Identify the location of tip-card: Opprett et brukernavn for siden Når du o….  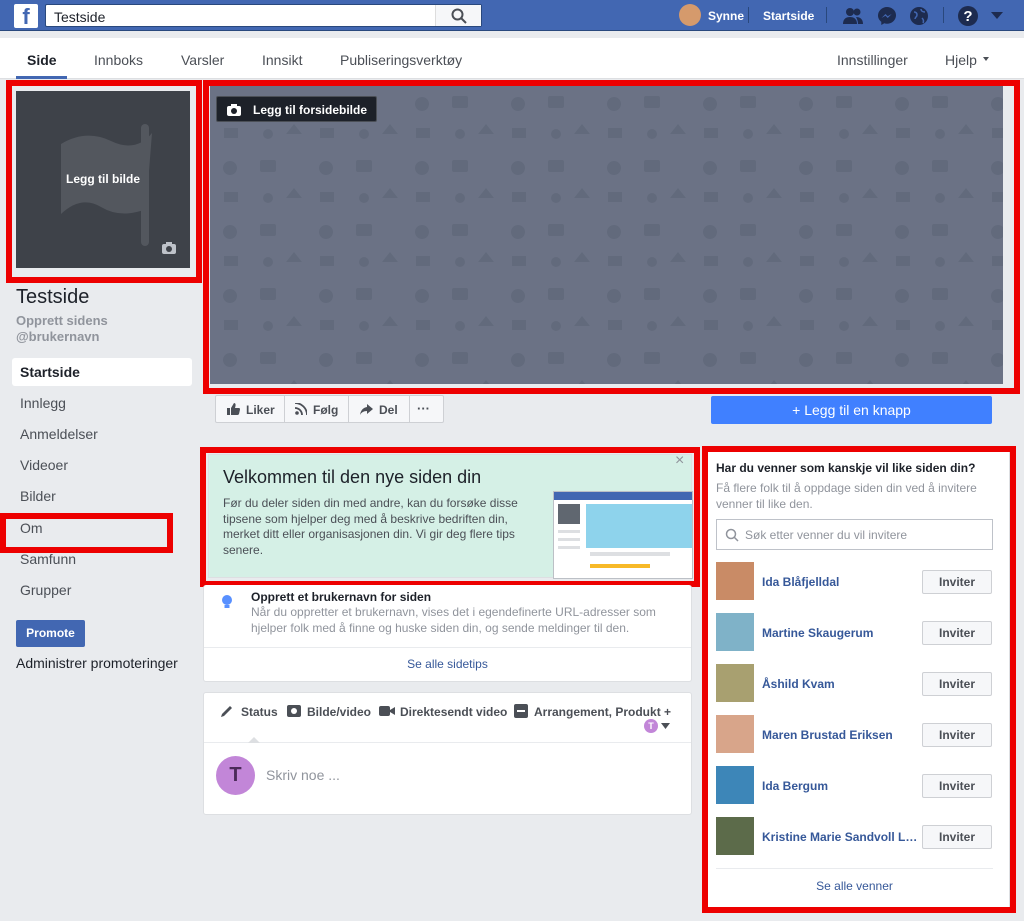
(447, 633).